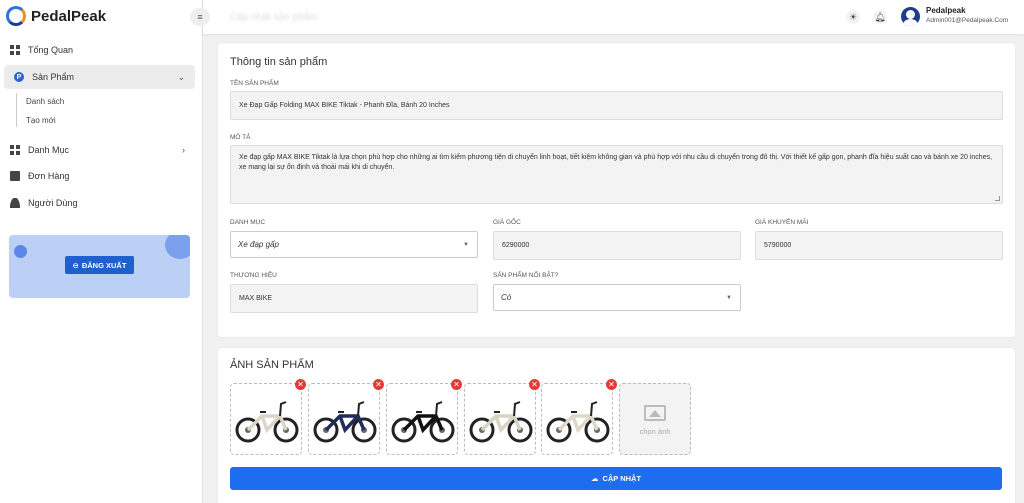 The height and width of the screenshot is (503, 1024). I want to click on brand-name: PedalPeak, so click(69, 16).